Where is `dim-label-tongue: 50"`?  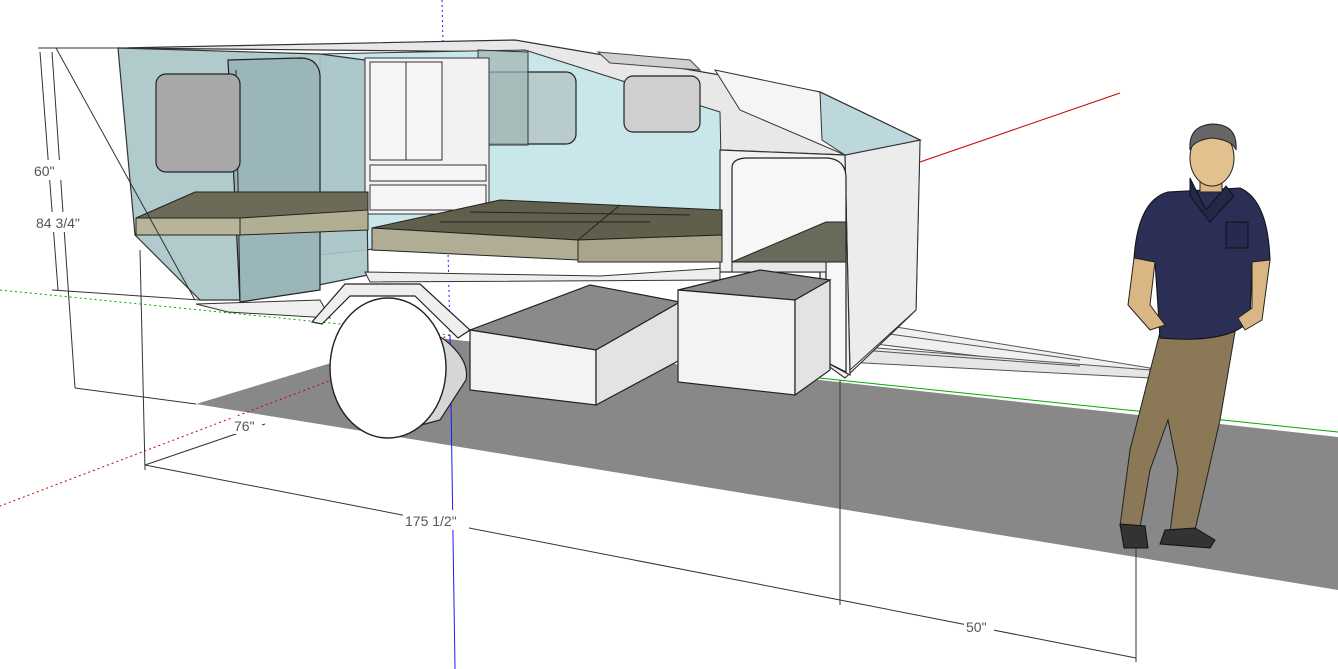
dim-label-tongue: 50" is located at coordinates (976, 627).